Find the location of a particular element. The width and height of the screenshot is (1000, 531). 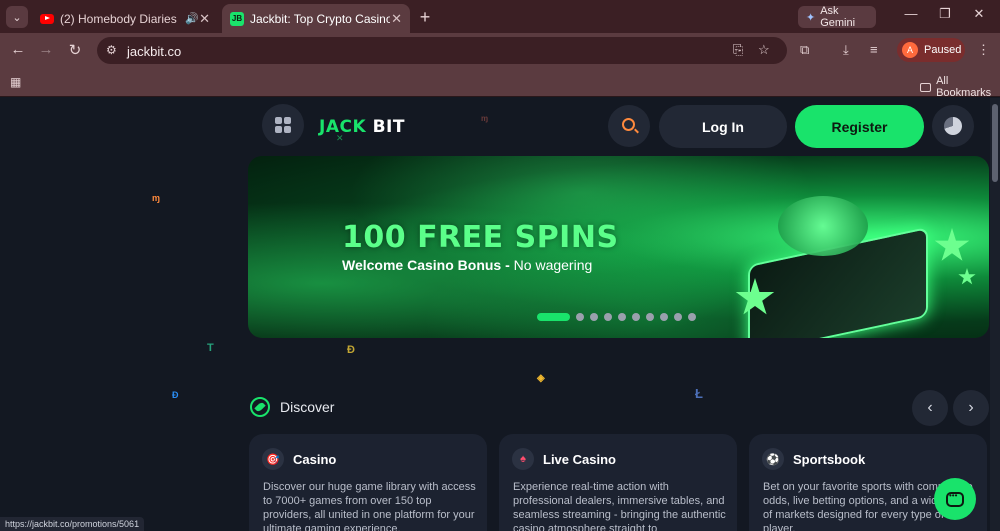

stats-button is located at coordinates (953, 126).